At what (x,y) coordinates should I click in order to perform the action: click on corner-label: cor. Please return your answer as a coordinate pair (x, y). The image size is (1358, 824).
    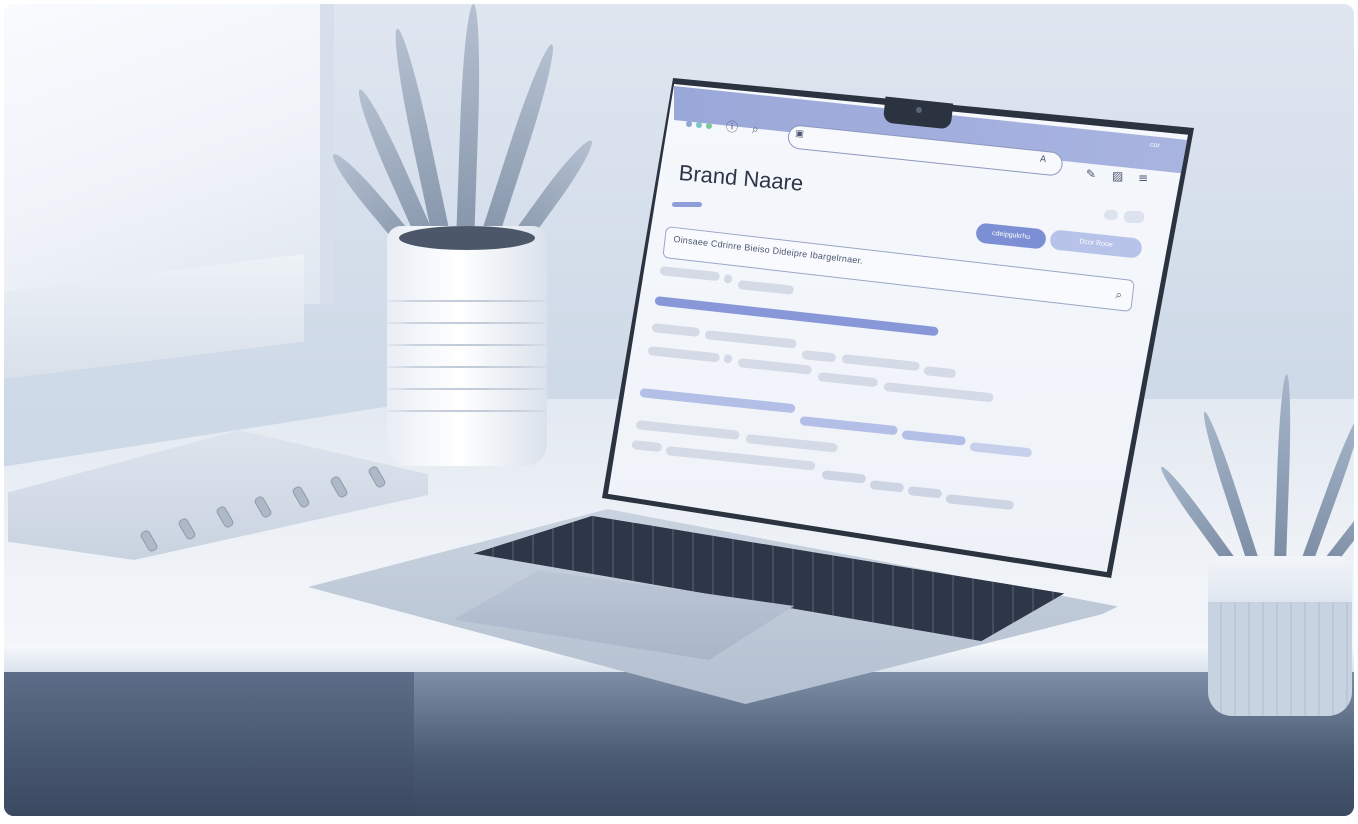
    Looking at the image, I should click on (1155, 145).